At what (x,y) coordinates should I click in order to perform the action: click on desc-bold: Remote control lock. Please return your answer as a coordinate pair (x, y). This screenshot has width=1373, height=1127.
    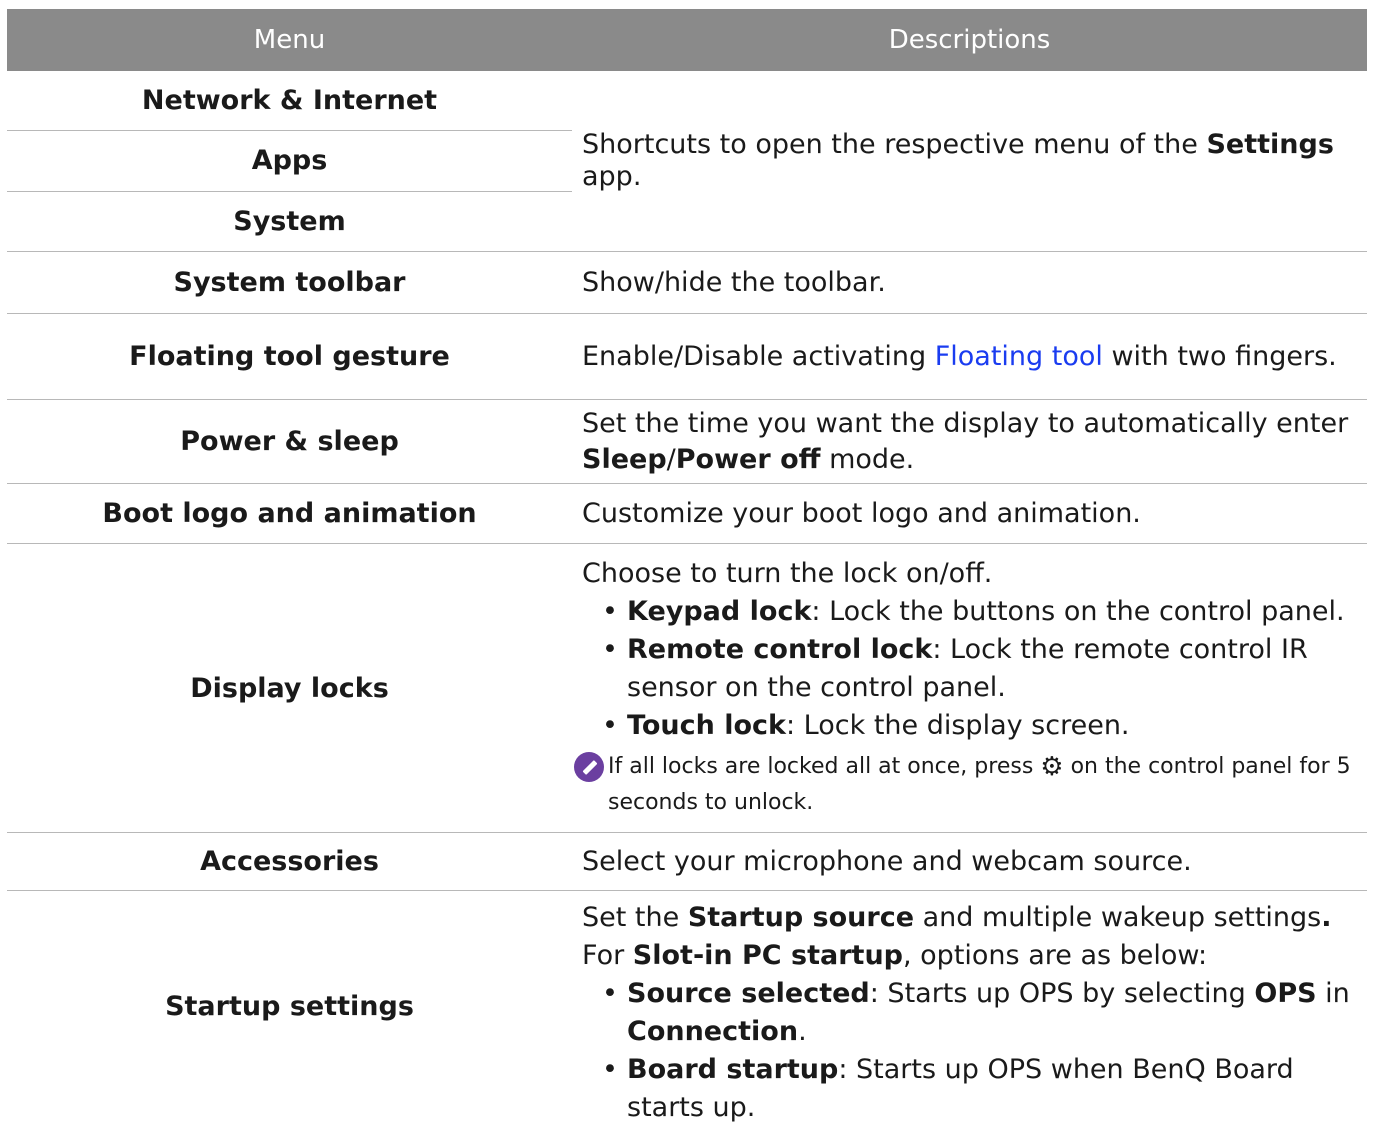
    Looking at the image, I should click on (780, 649).